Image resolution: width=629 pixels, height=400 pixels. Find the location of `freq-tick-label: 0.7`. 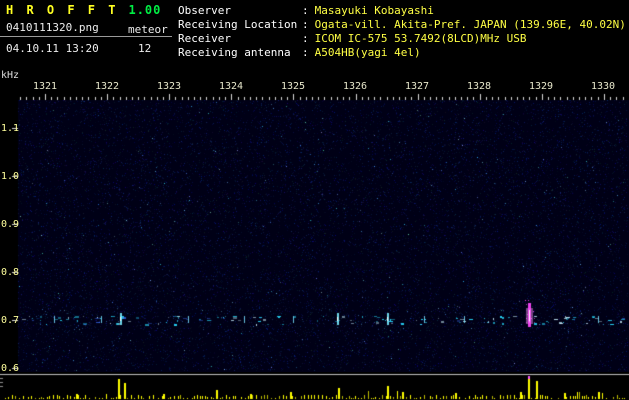

freq-tick-label: 0.7 is located at coordinates (10, 320).